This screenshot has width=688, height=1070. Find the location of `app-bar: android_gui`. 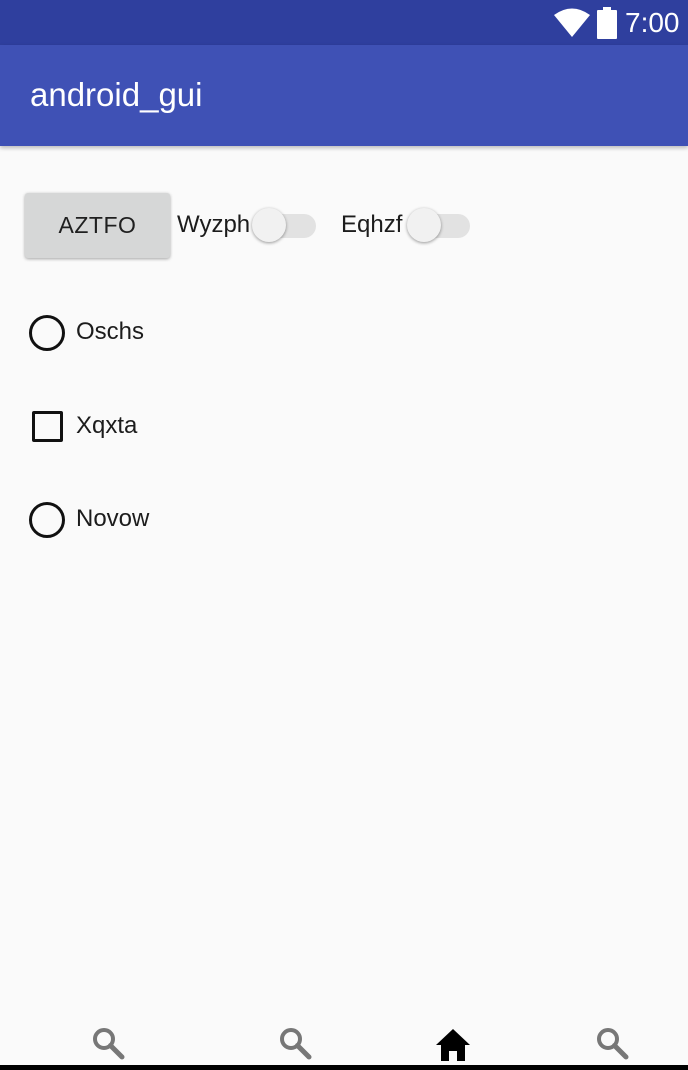

app-bar: android_gui is located at coordinates (344, 95).